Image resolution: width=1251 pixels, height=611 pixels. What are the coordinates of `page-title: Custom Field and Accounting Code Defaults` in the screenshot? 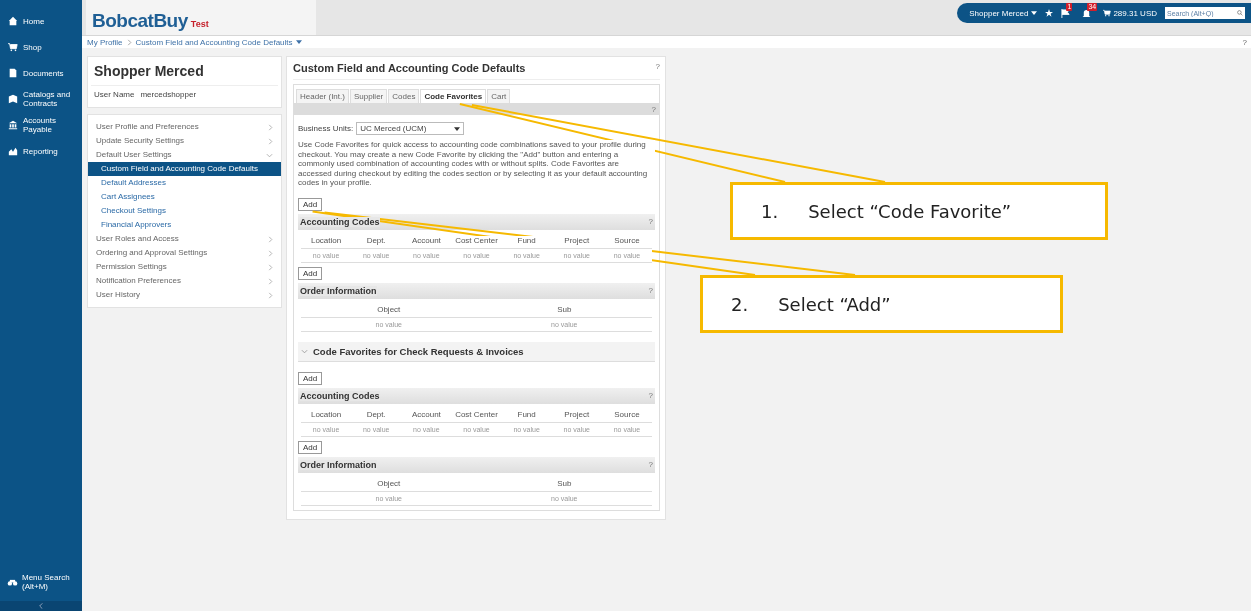 It's located at (409, 68).